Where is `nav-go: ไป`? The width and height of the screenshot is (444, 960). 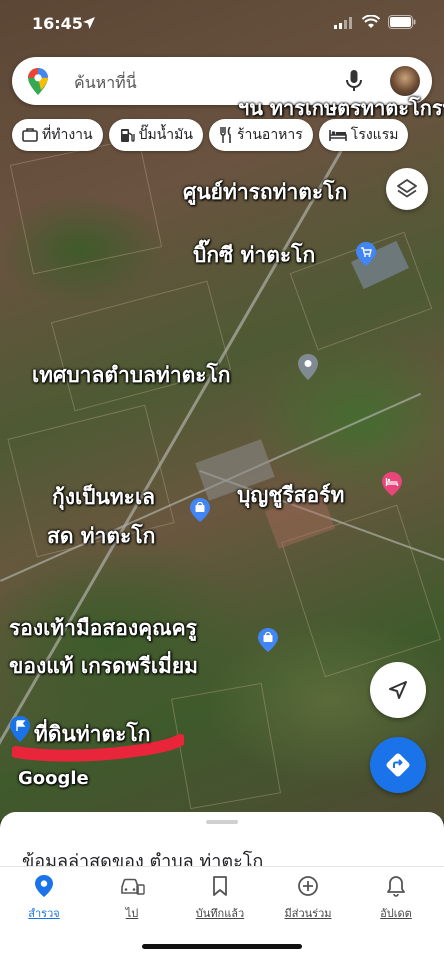
nav-go: ไป is located at coordinates (132, 898).